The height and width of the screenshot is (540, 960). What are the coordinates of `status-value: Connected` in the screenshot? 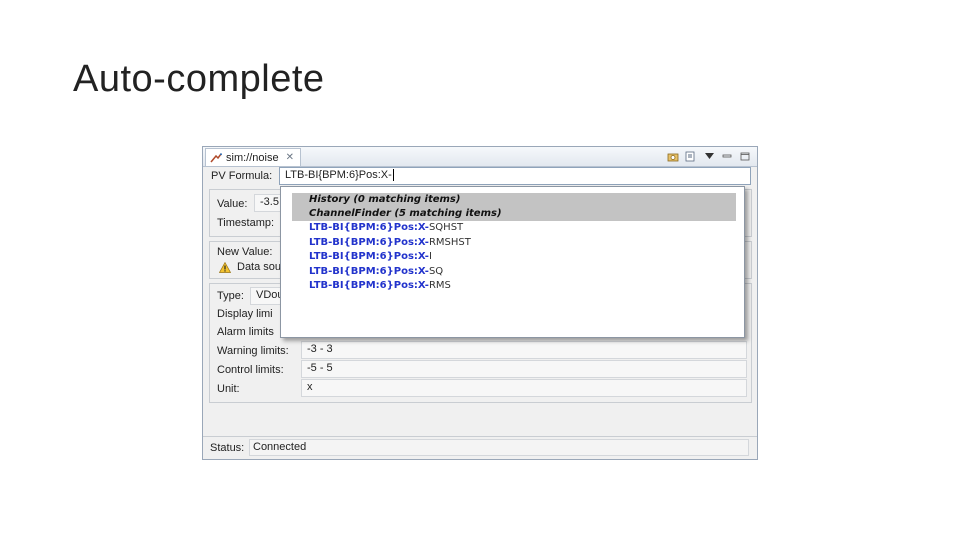 It's located at (280, 447).